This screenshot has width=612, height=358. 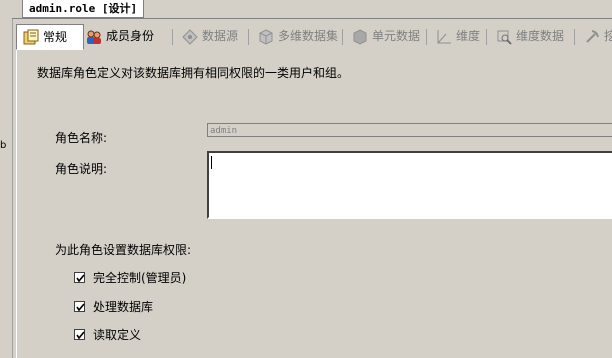 I want to click on tab-label: 多维数据集, so click(x=308, y=36).